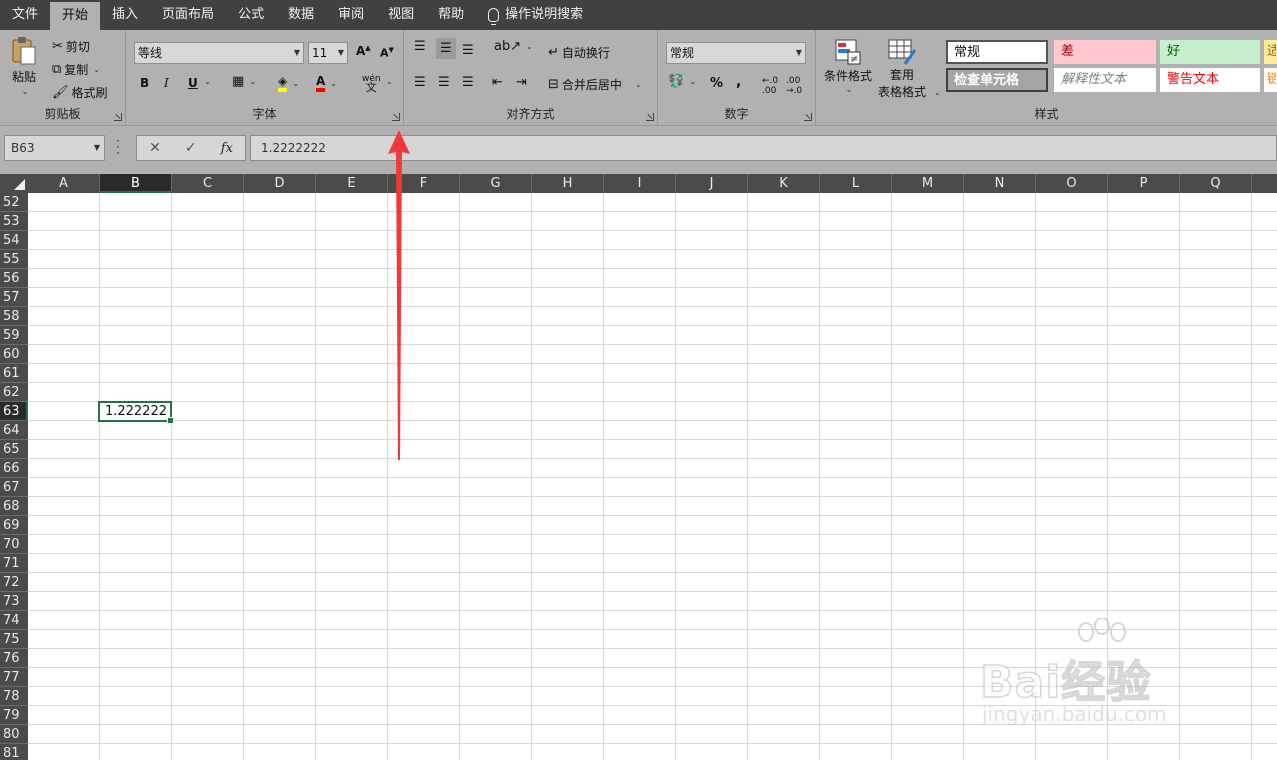 The width and height of the screenshot is (1277, 760). What do you see at coordinates (206, 81) in the screenshot?
I see `underline-dropdown: ⌄` at bounding box center [206, 81].